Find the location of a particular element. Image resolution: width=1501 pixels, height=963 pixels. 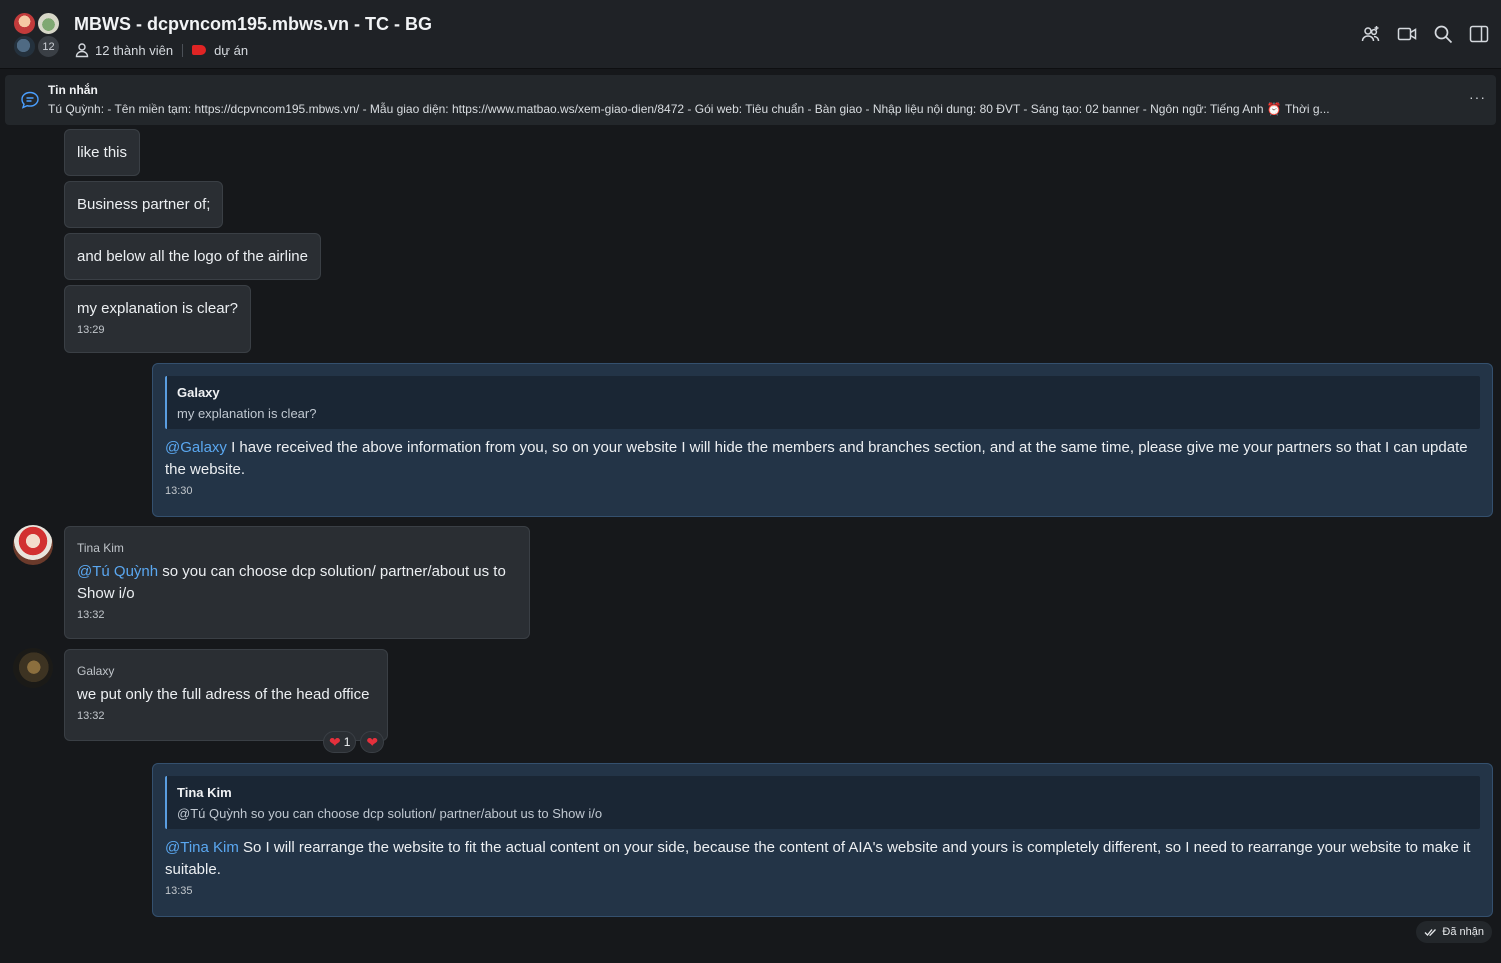

video-call-button is located at coordinates (1407, 34).